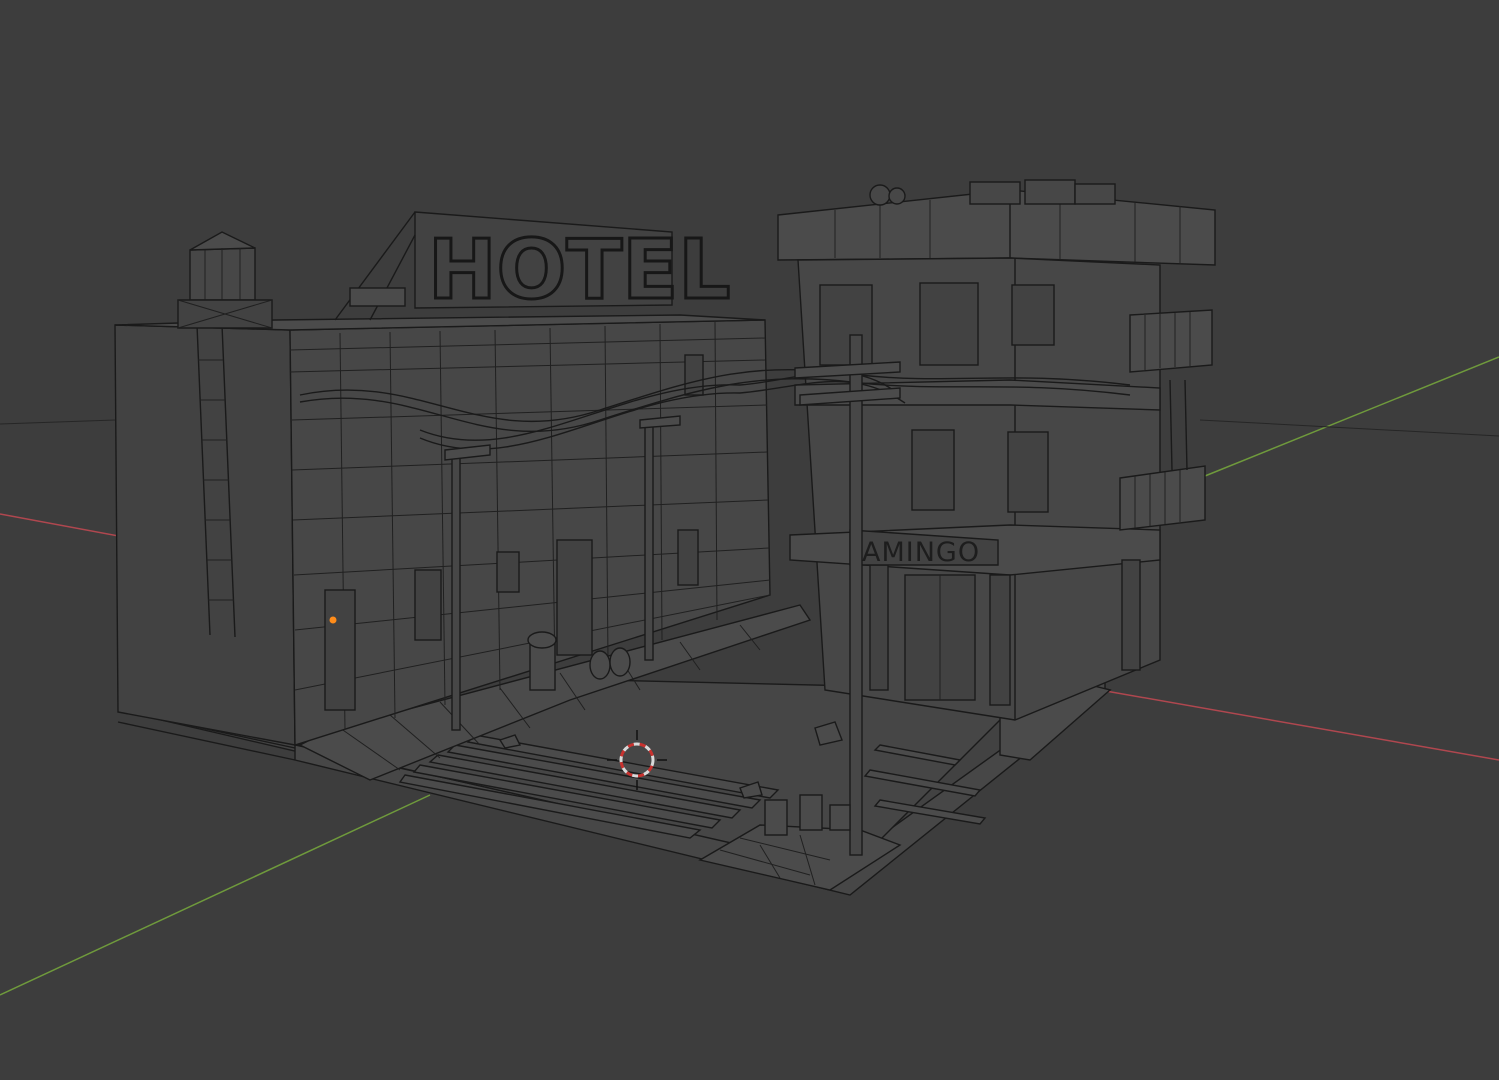  Describe the element at coordinates (1299, 725) in the screenshot. I see `x-axis-line` at that location.